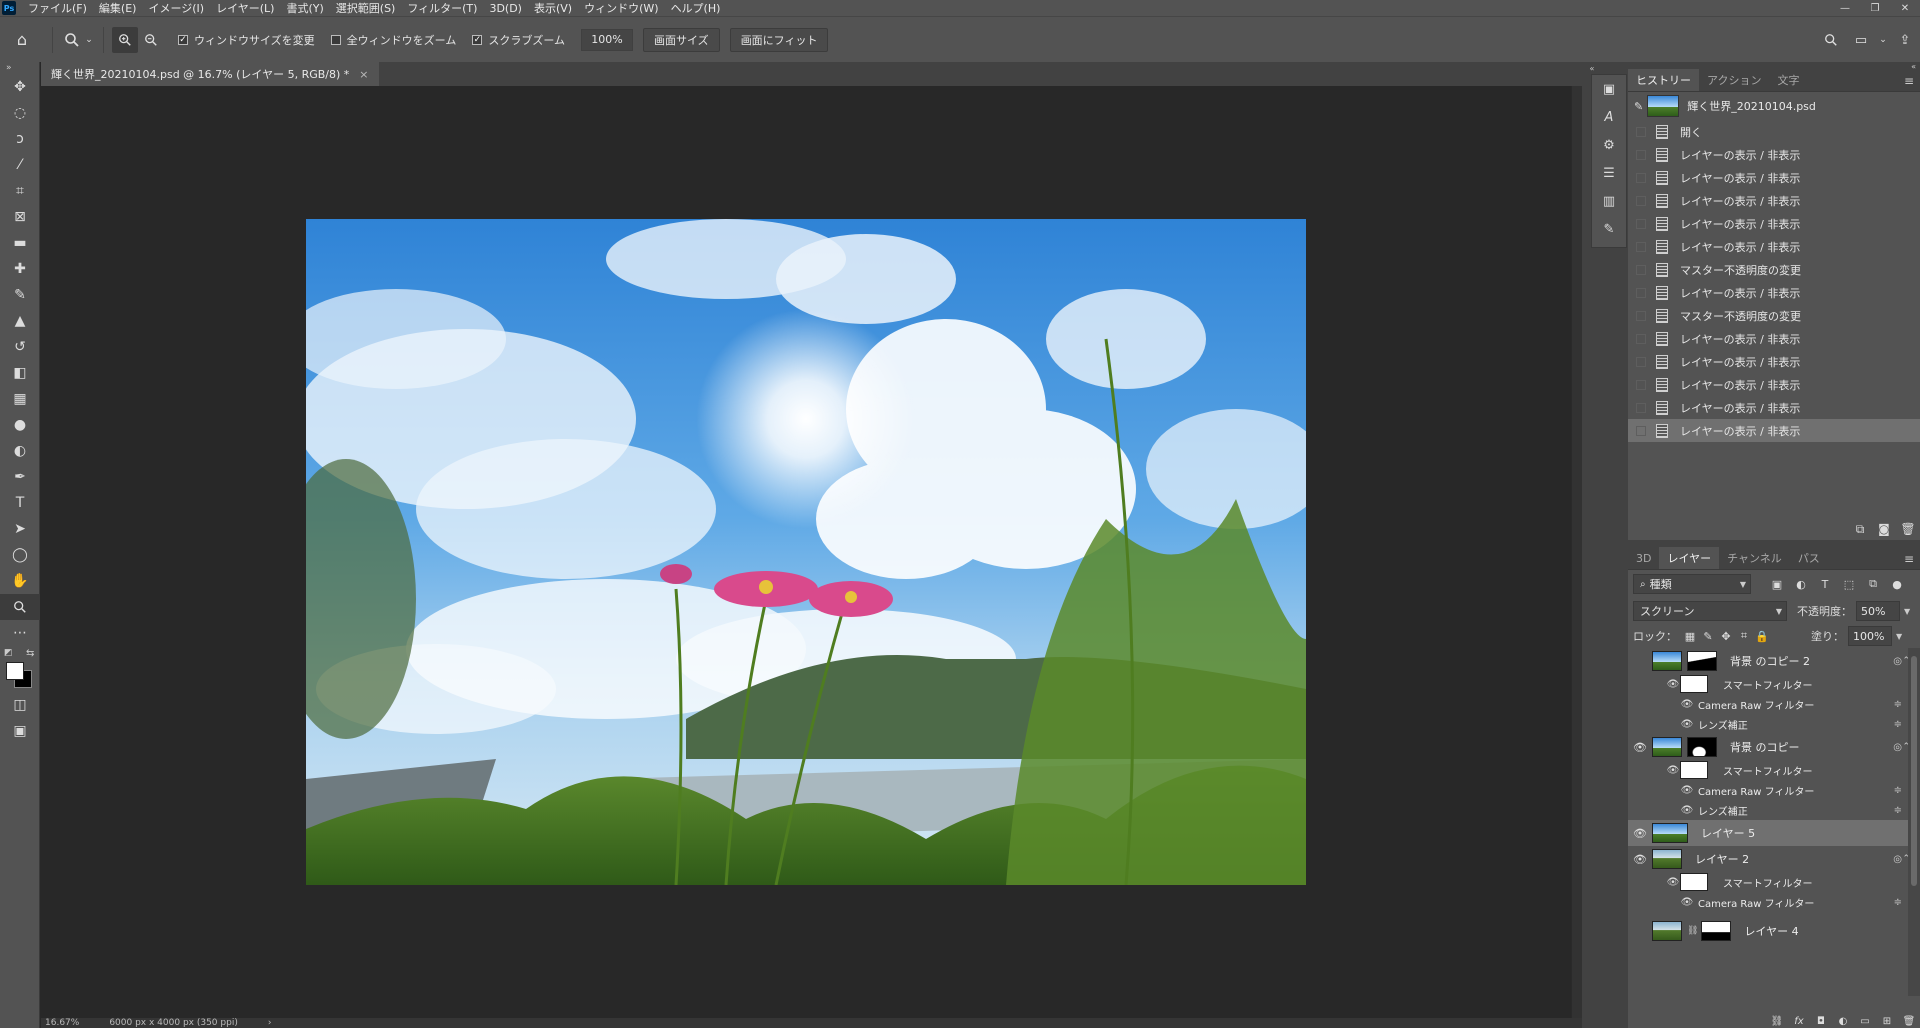 The width and height of the screenshot is (1920, 1028). I want to click on tab-actions: アクション, so click(1734, 80).